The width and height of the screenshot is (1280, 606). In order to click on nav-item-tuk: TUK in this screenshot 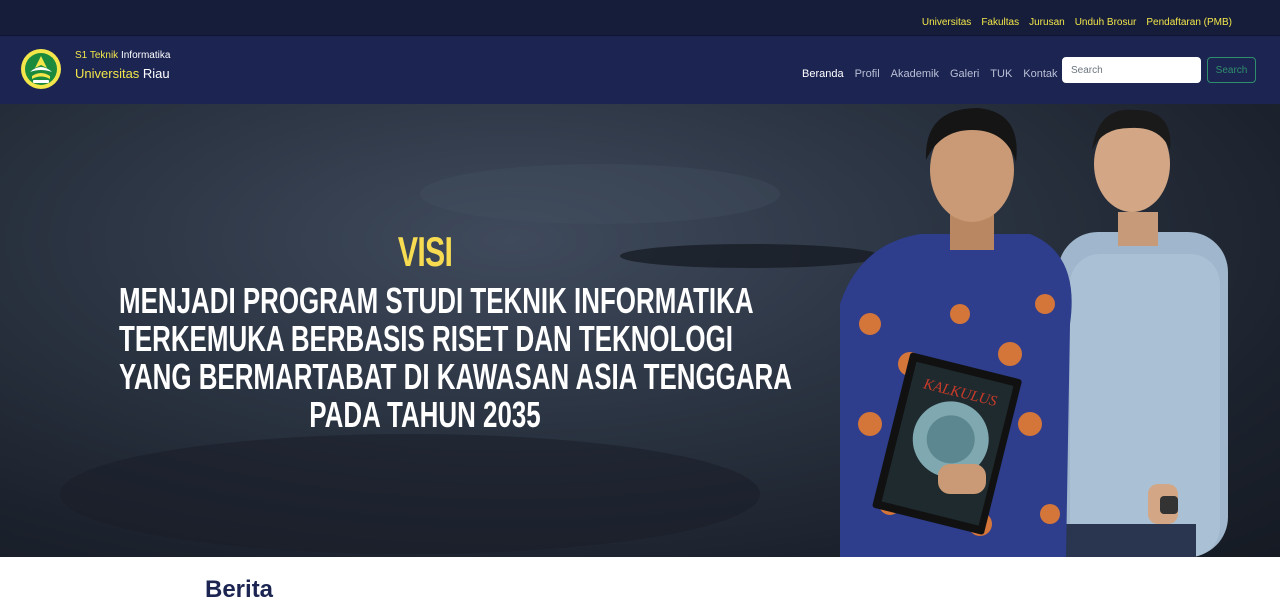, I will do `click(1001, 74)`.